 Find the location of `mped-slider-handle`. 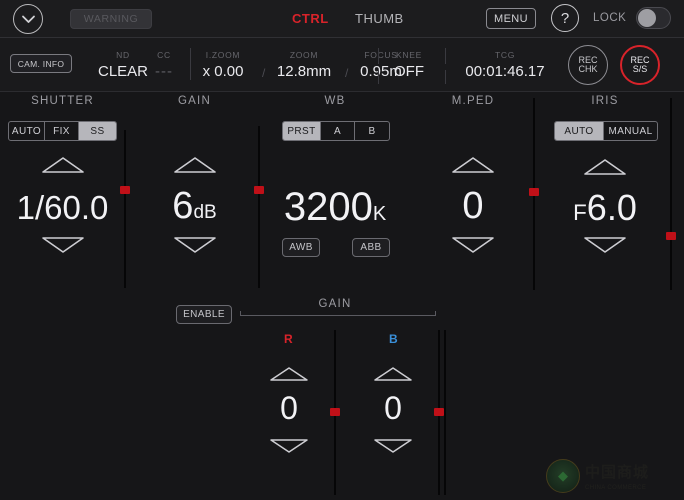

mped-slider-handle is located at coordinates (534, 192).